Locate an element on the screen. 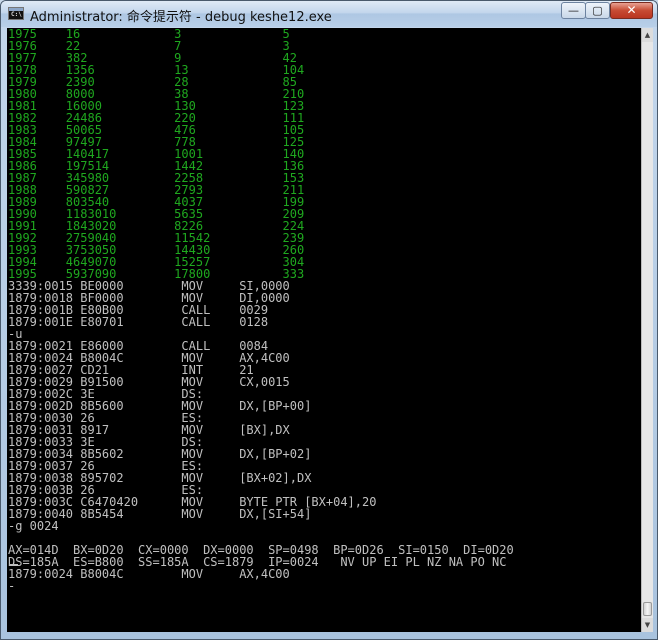 This screenshot has height=640, width=658. debug-line: 1879:001E E80701 CALL 0128 is located at coordinates (138, 322).